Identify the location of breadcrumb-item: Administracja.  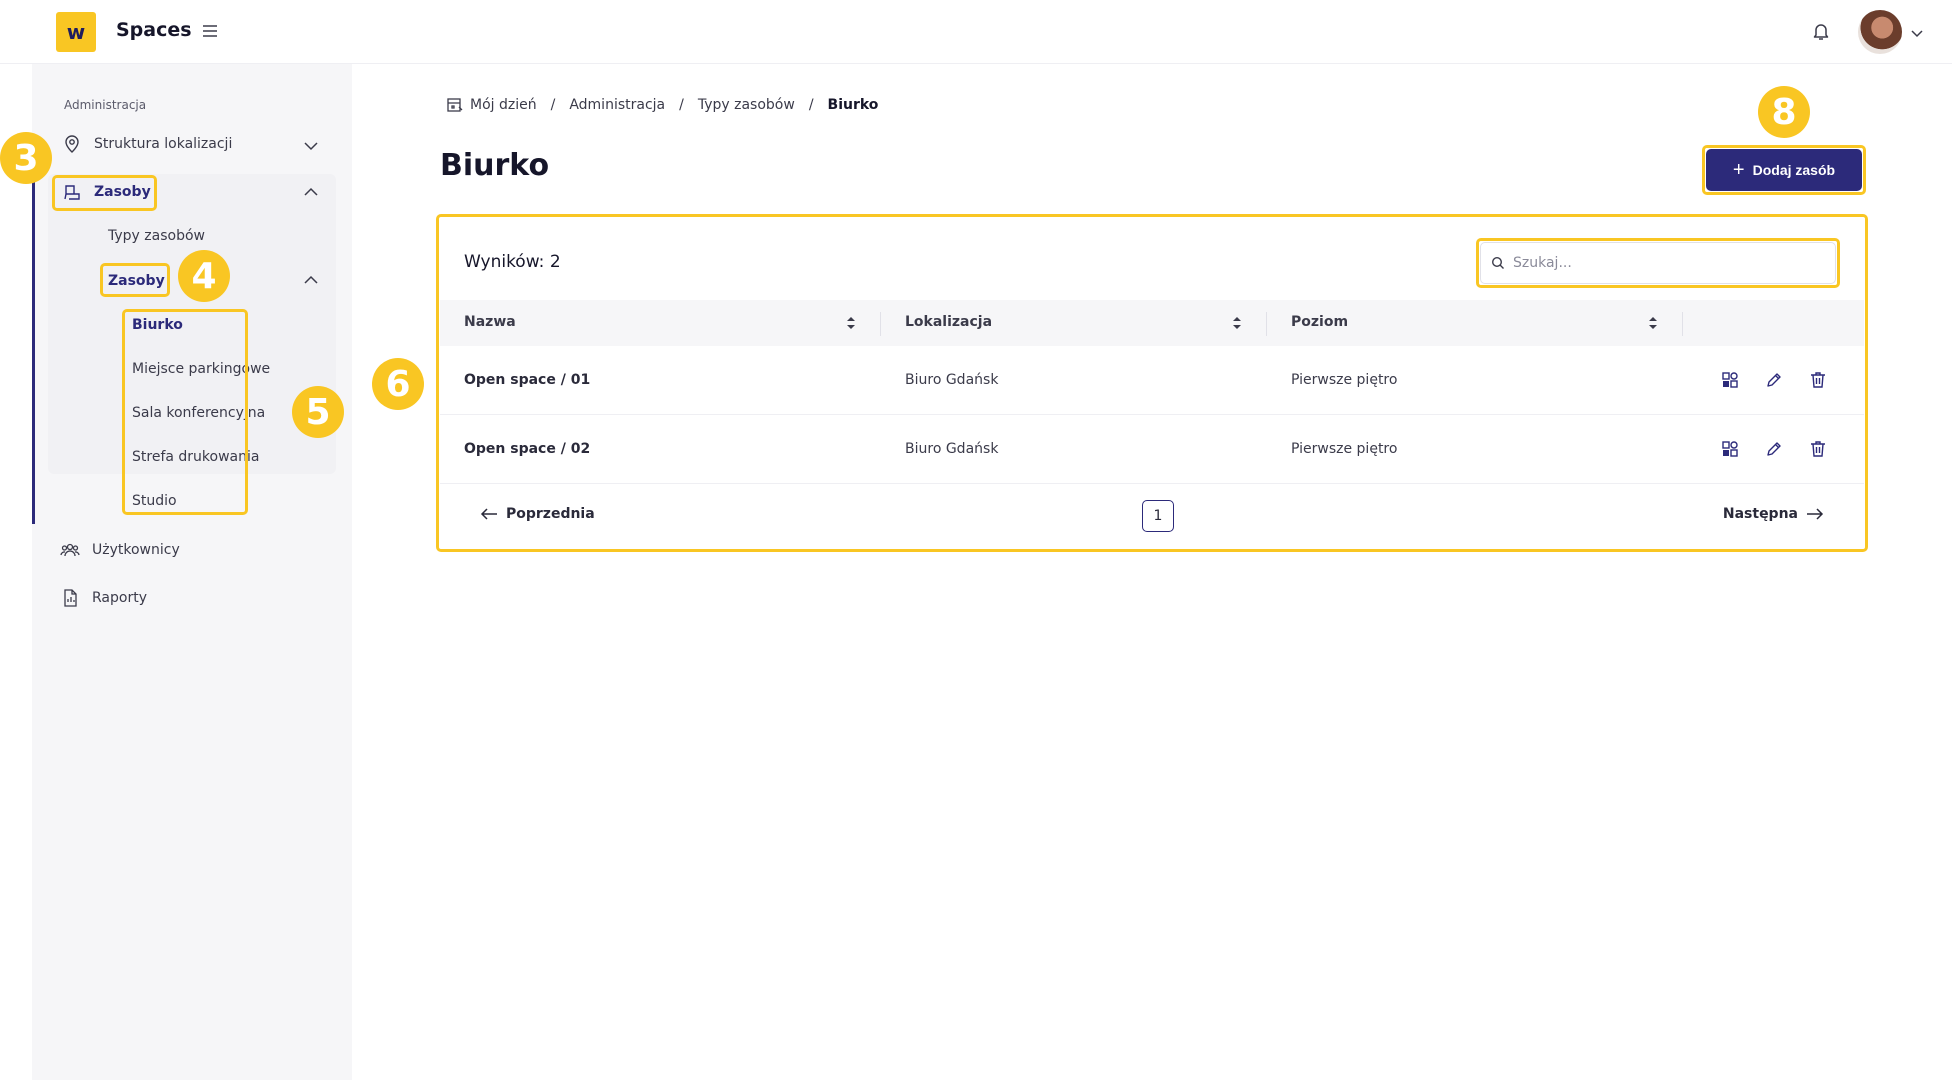
(617, 105).